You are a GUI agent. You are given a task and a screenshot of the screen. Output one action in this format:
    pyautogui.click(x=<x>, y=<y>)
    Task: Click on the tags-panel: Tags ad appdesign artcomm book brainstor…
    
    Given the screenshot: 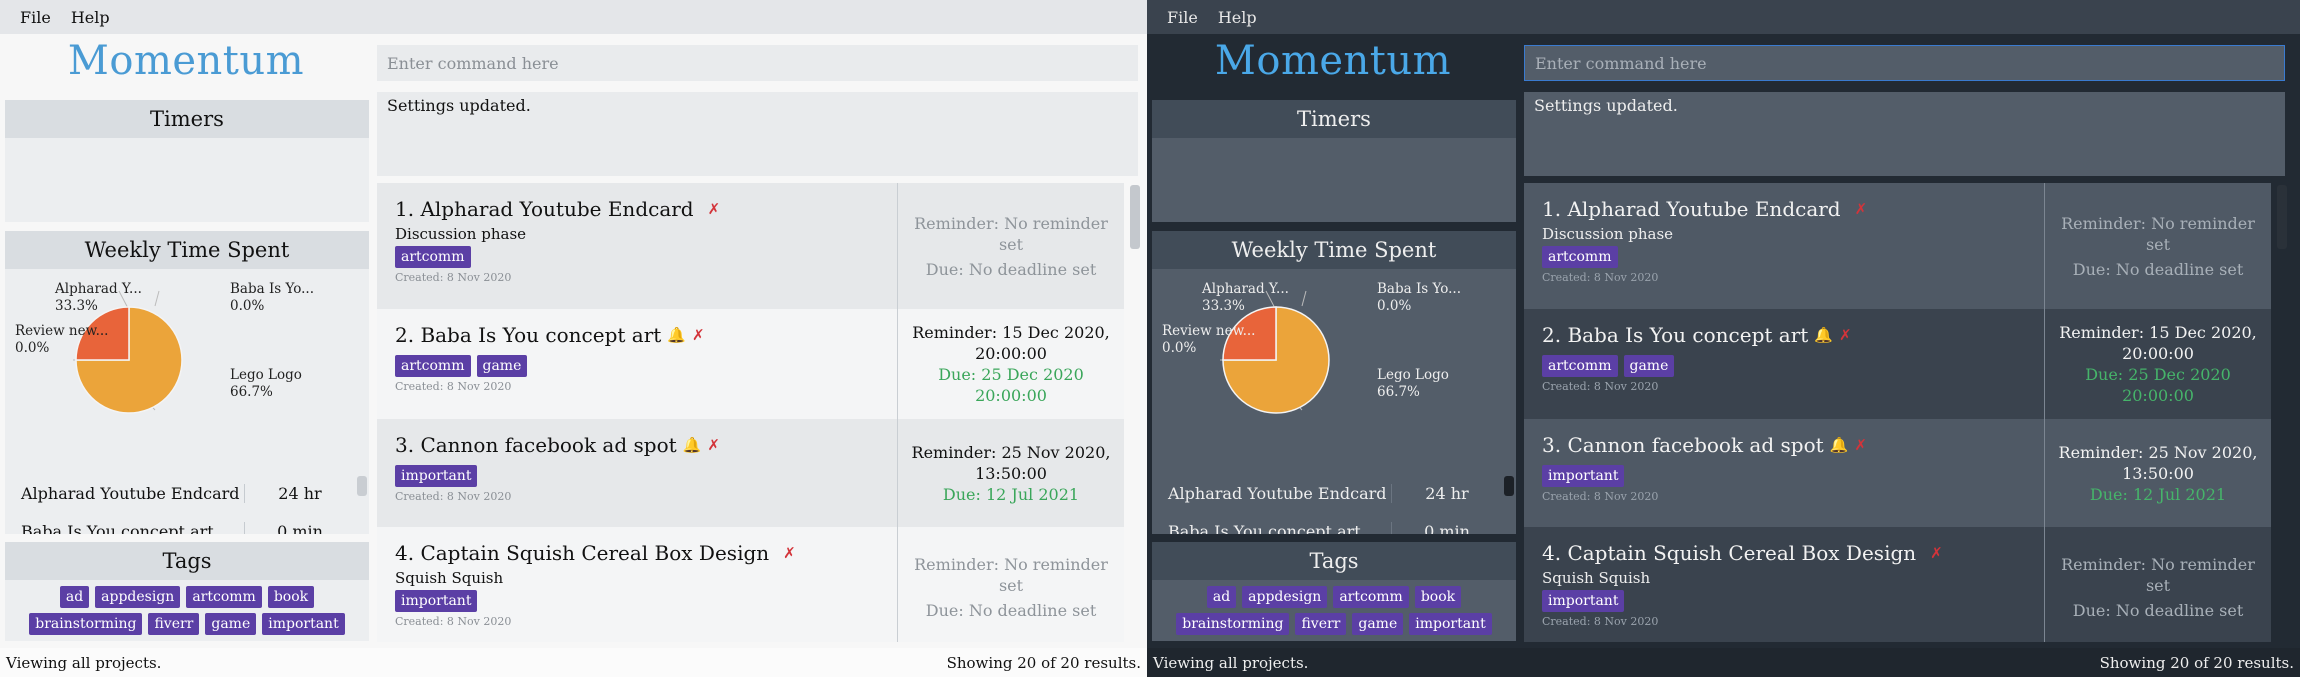 What is the action you would take?
    pyautogui.click(x=187, y=591)
    